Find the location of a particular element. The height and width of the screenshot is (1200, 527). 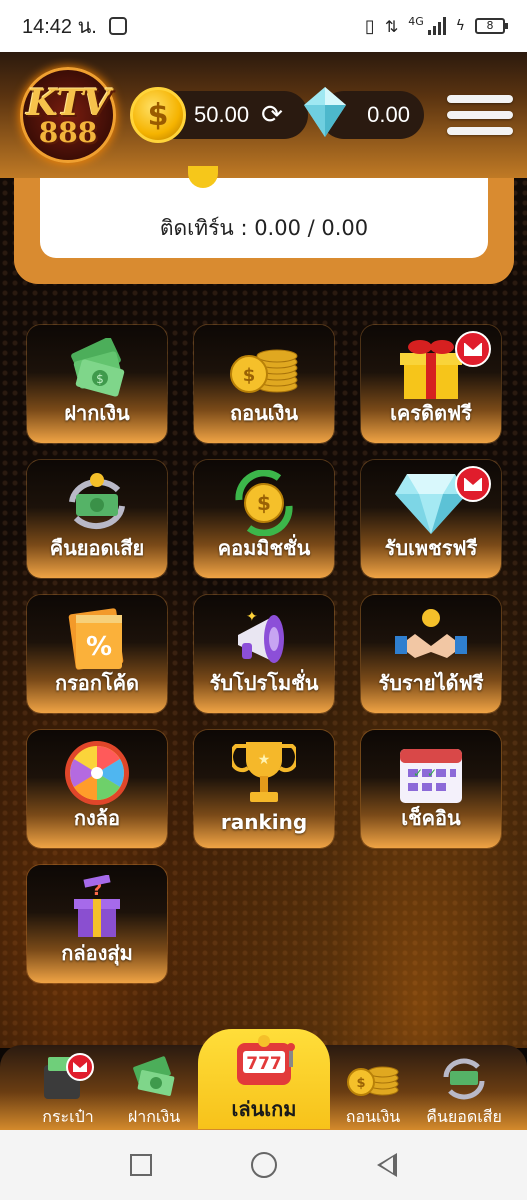

menu-deposit: $ ฝากเงิน is located at coordinates (97, 384).